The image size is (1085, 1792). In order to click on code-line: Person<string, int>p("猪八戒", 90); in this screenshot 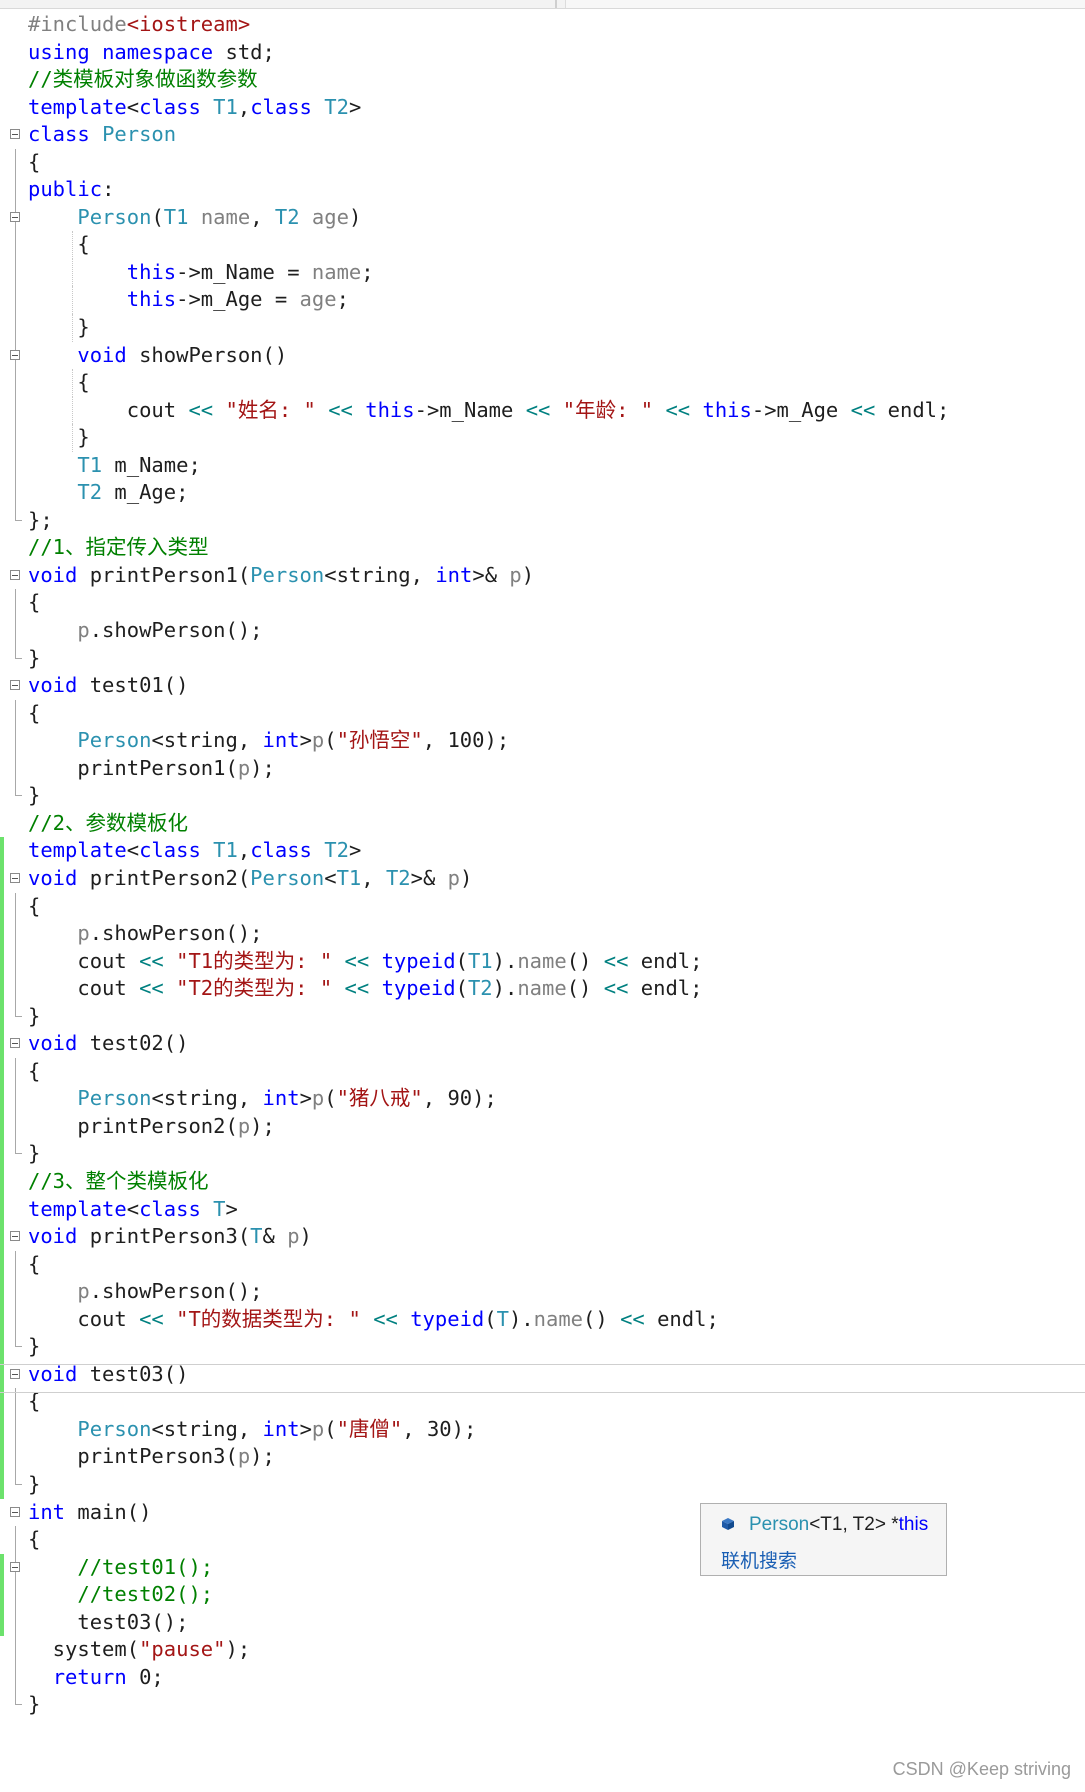, I will do `click(542, 1099)`.